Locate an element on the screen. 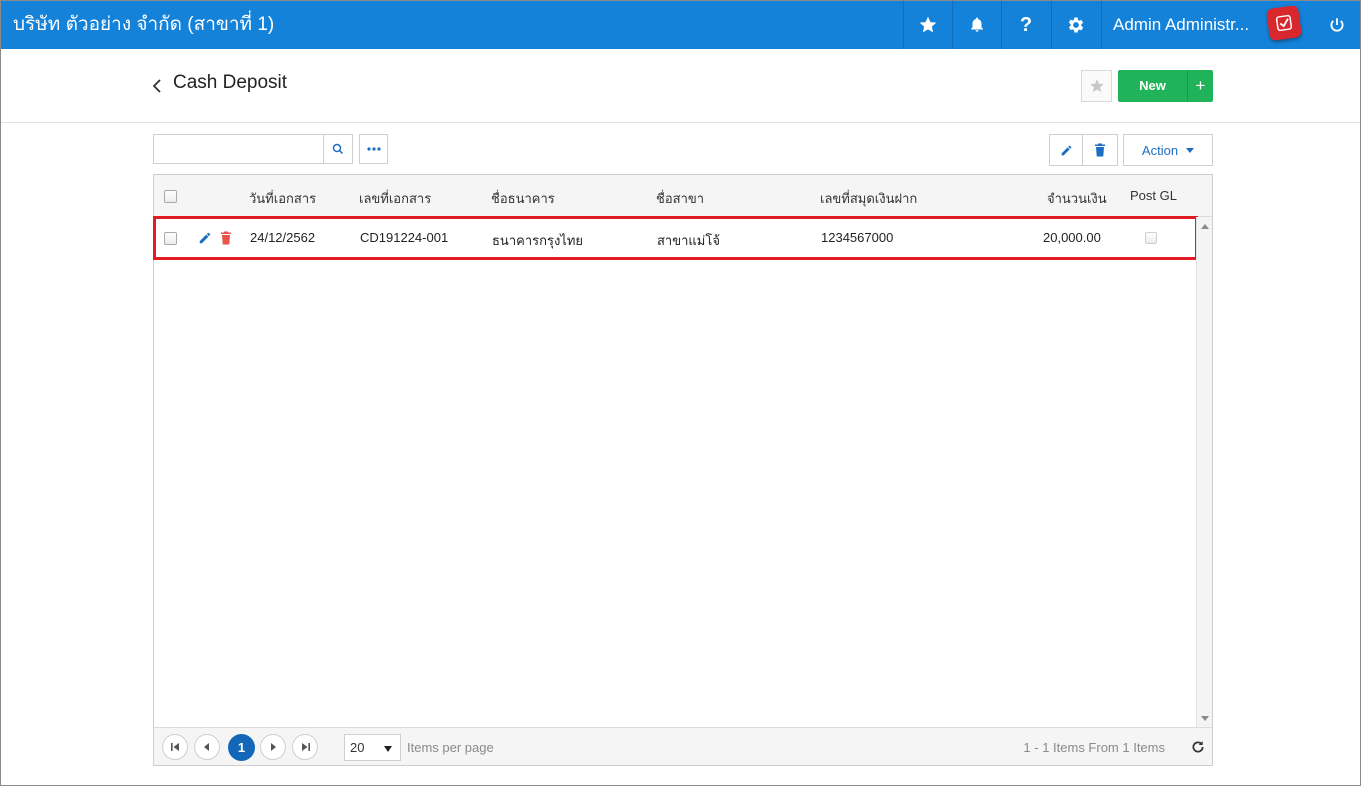 This screenshot has width=1361, height=786. search-icon is located at coordinates (338, 149).